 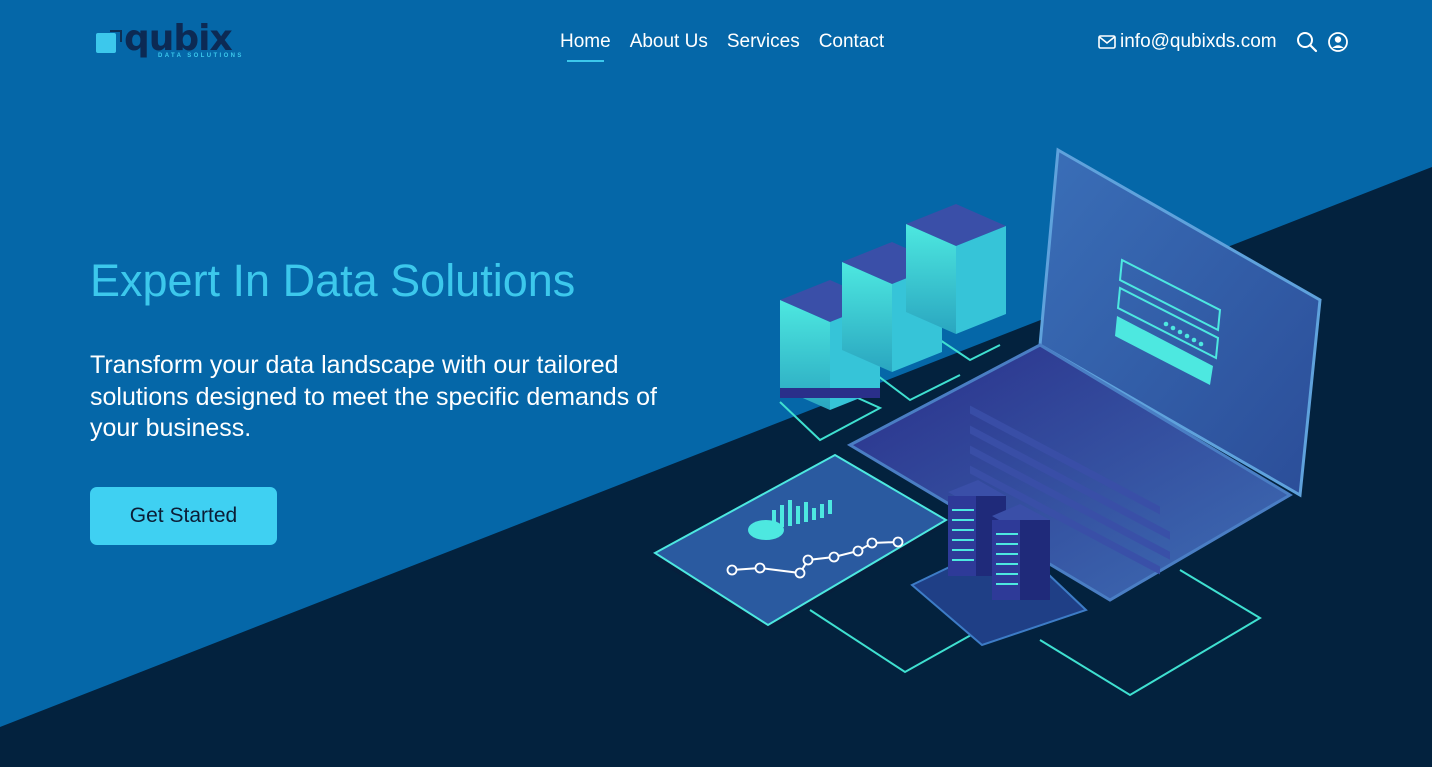 I want to click on hero-title: Expert In Data Solutions, so click(x=333, y=280).